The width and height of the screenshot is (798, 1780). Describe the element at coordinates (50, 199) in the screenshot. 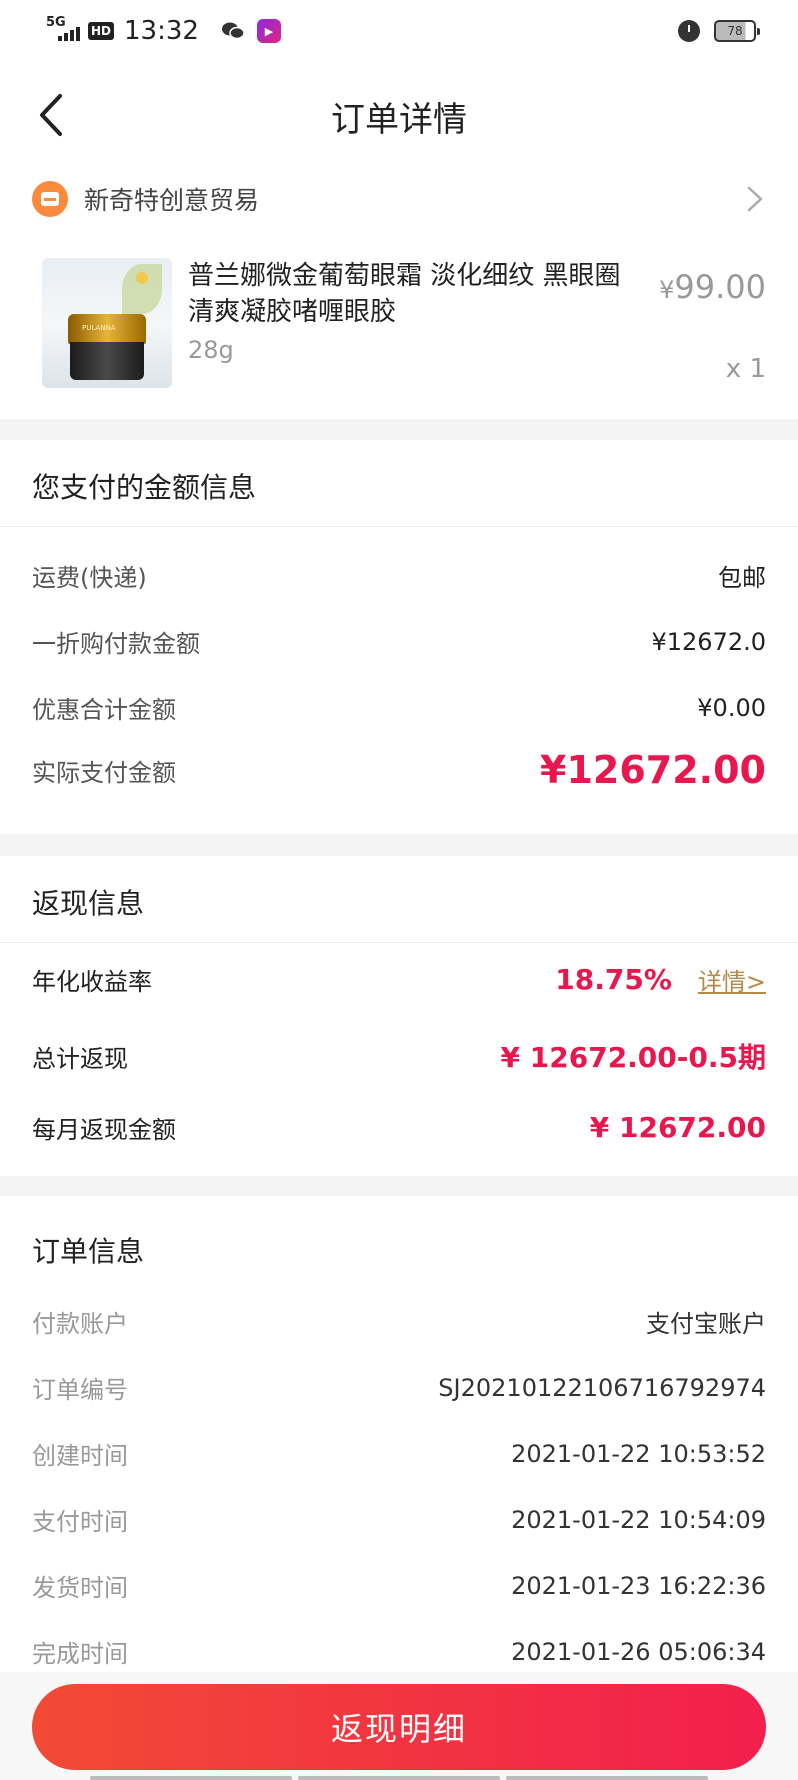

I see `shop-icon` at that location.